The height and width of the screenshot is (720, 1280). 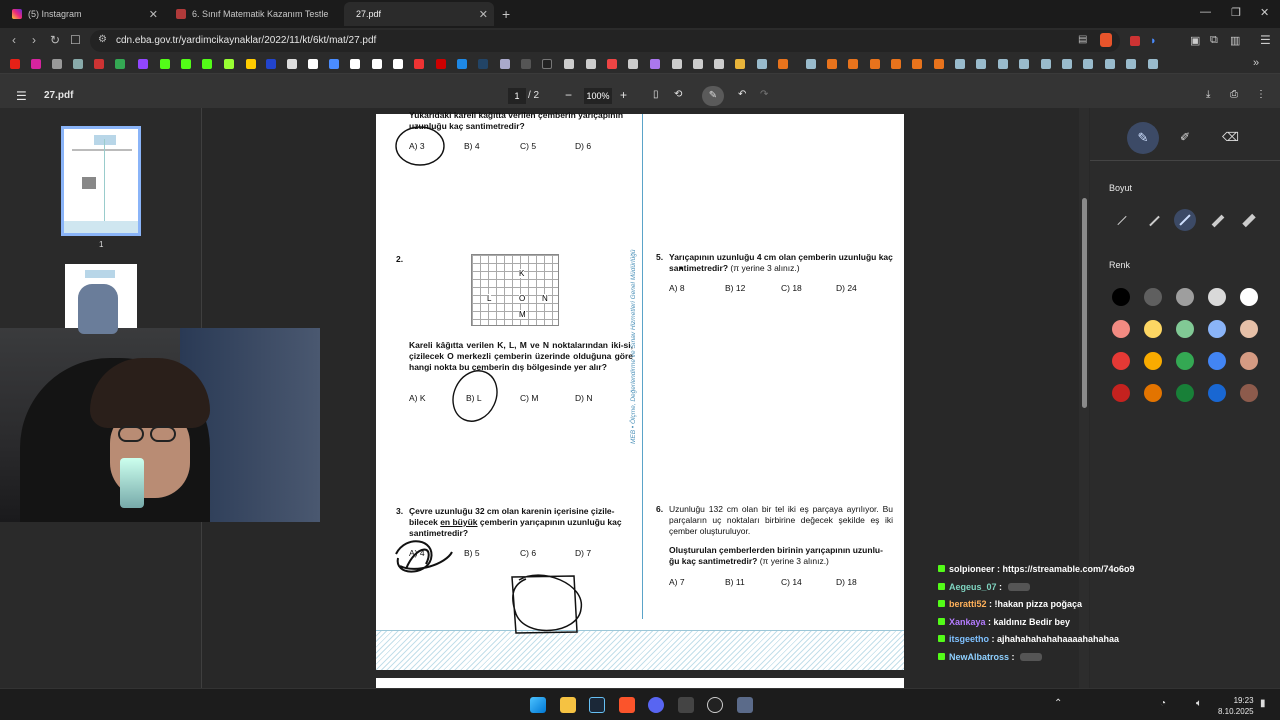 I want to click on back-icon: ‹, so click(x=14, y=40).